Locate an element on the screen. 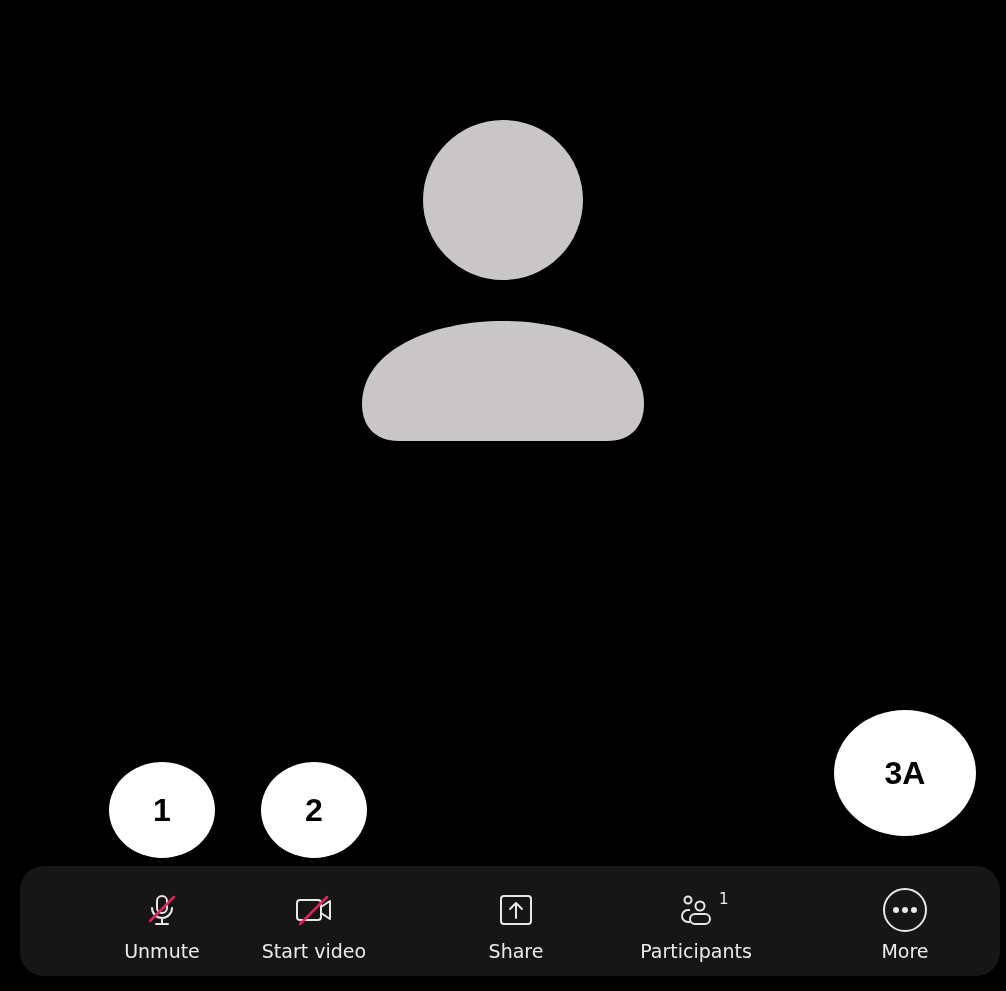  participant-count: 1 is located at coordinates (724, 899).